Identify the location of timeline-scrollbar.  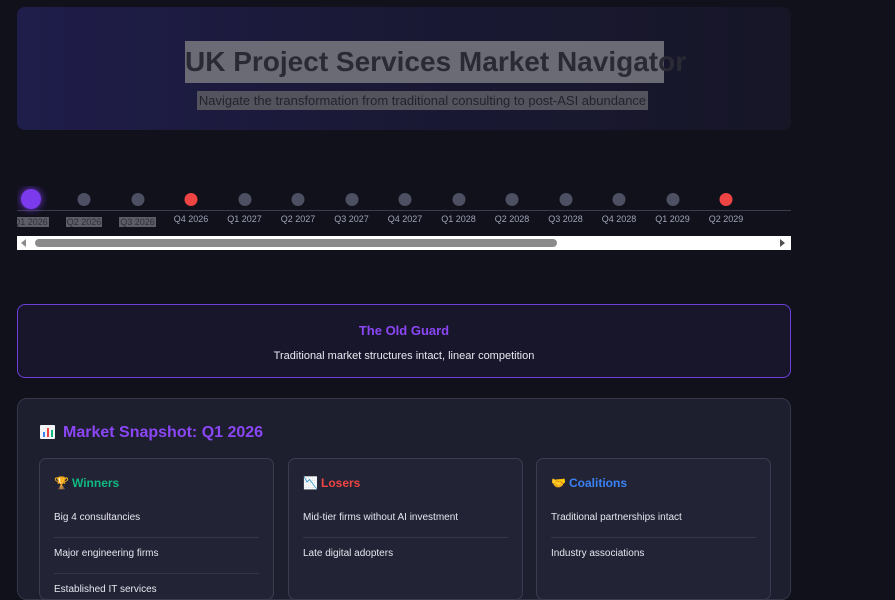
(404, 243).